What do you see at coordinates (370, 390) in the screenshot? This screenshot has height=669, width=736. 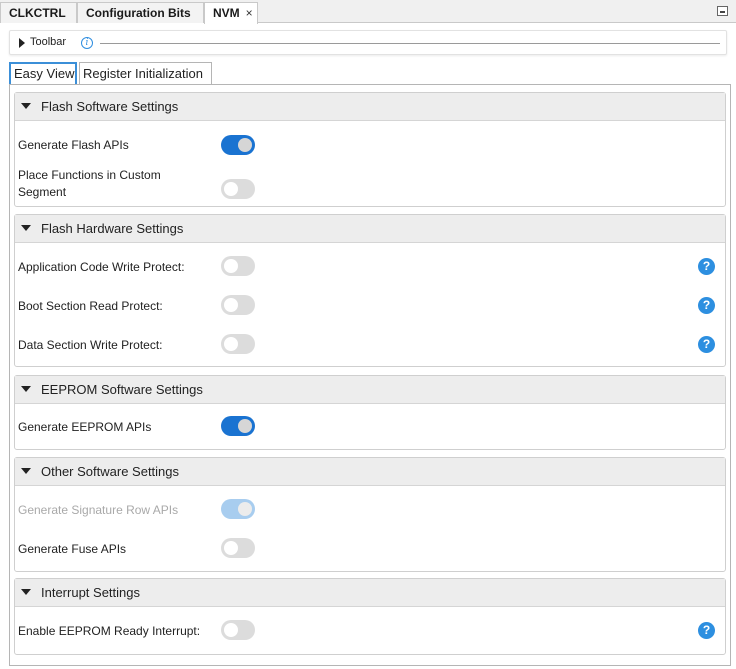 I see `section-header: EEPROM Software Settings` at bounding box center [370, 390].